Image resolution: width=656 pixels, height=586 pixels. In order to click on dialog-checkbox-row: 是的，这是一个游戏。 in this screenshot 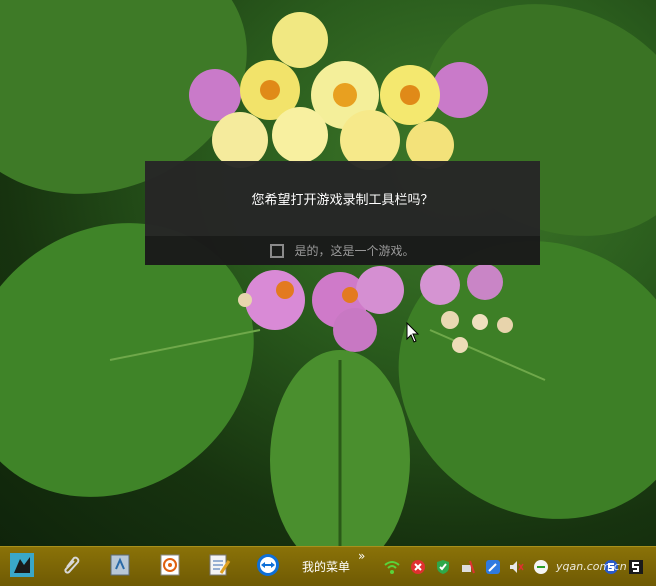, I will do `click(342, 250)`.